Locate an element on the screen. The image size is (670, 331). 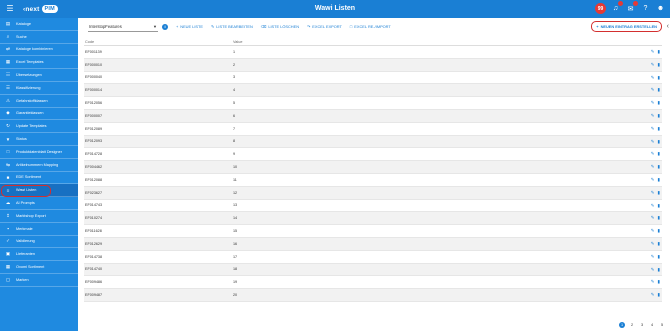
table-row: EF009486 19 ✎ ▮ is located at coordinates (373, 283).